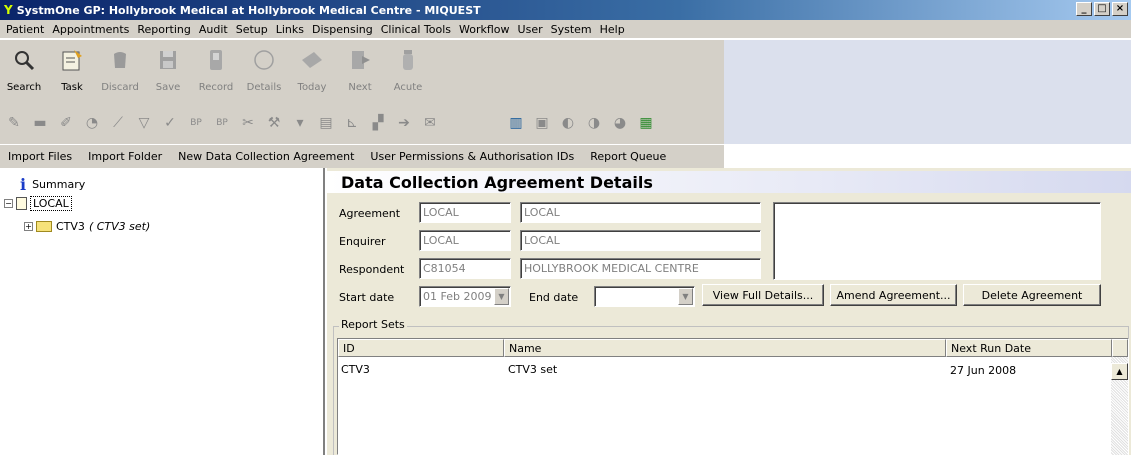 Image resolution: width=1131 pixels, height=455 pixels. I want to click on people-icon: ▞, so click(378, 123).